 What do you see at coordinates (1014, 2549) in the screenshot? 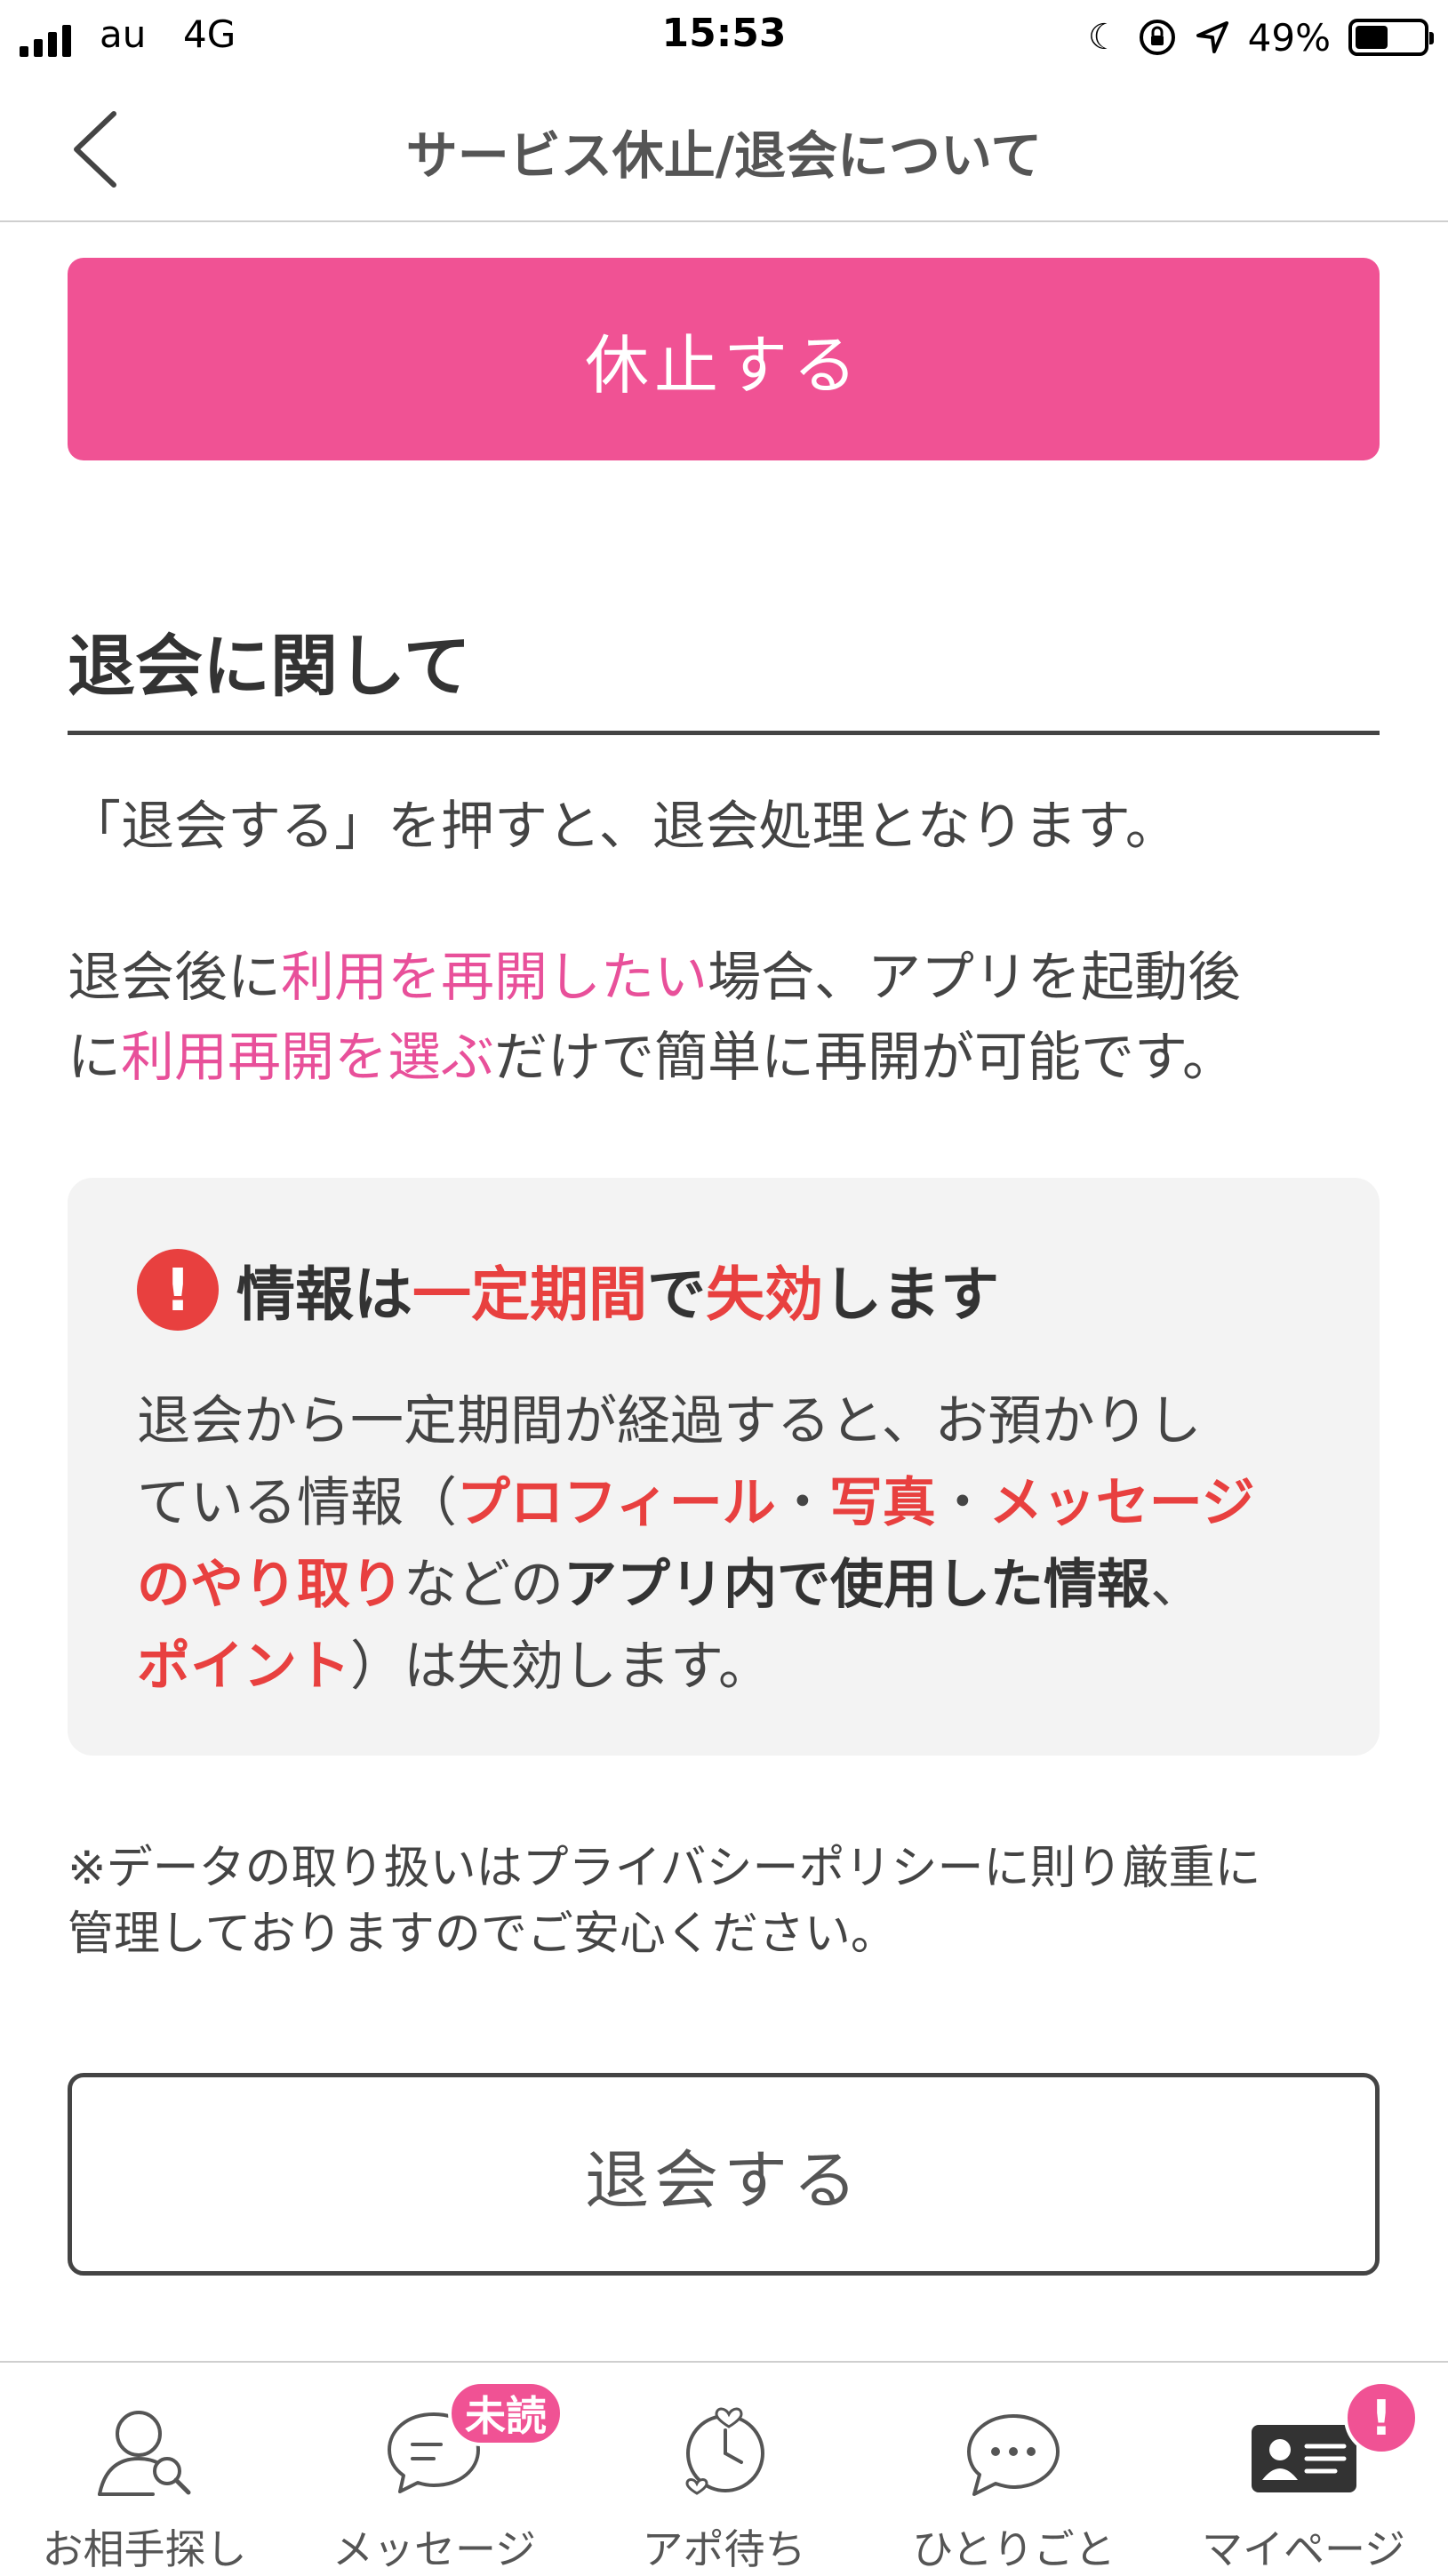
I see `tab-label: ひとりごと` at bounding box center [1014, 2549].